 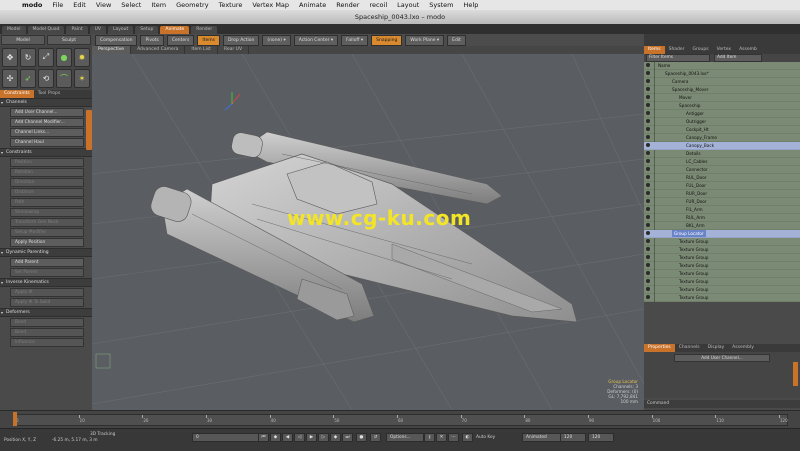 What do you see at coordinates (275, 437) in the screenshot?
I see `prev-key-icon: ◆` at bounding box center [275, 437].